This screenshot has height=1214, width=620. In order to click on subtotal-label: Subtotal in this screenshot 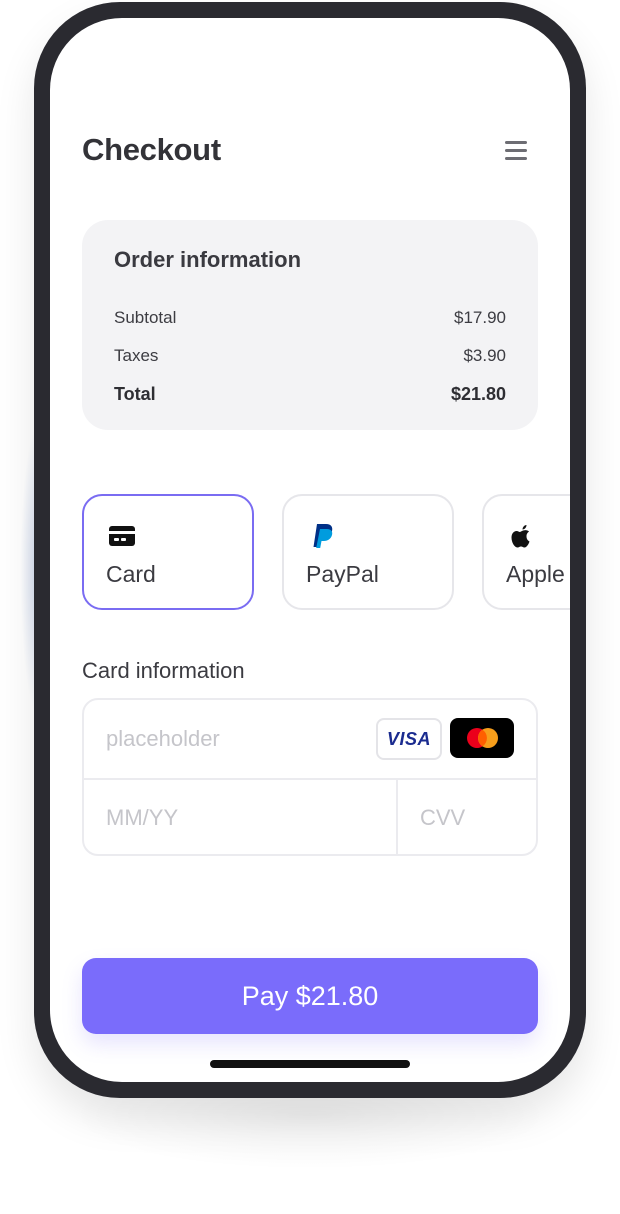, I will do `click(145, 317)`.